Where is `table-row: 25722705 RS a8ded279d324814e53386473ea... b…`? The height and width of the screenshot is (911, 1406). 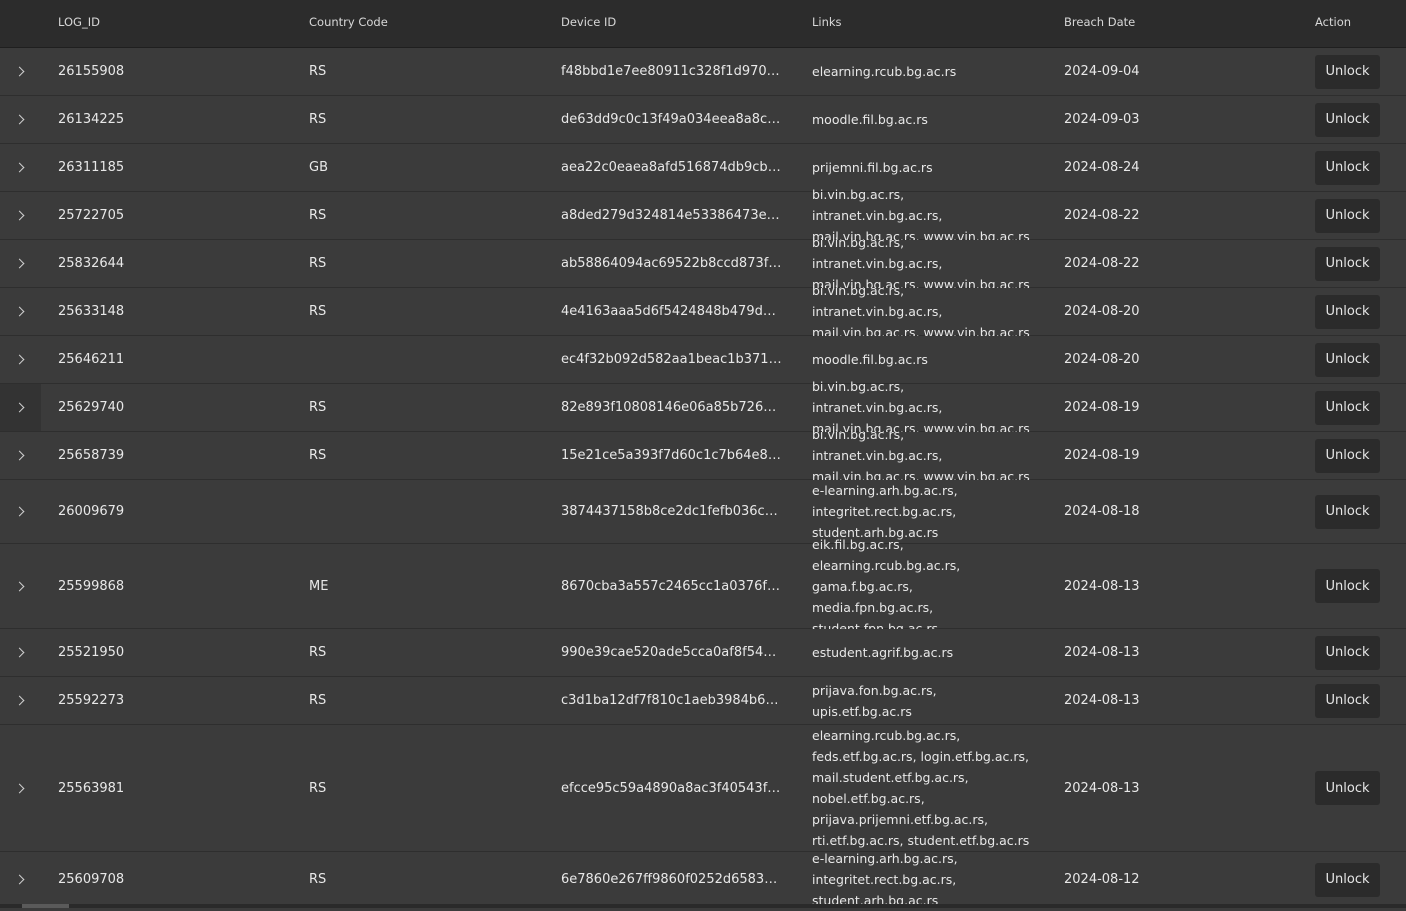
table-row: 25722705 RS a8ded279d324814e53386473ea... b… is located at coordinates (703, 215).